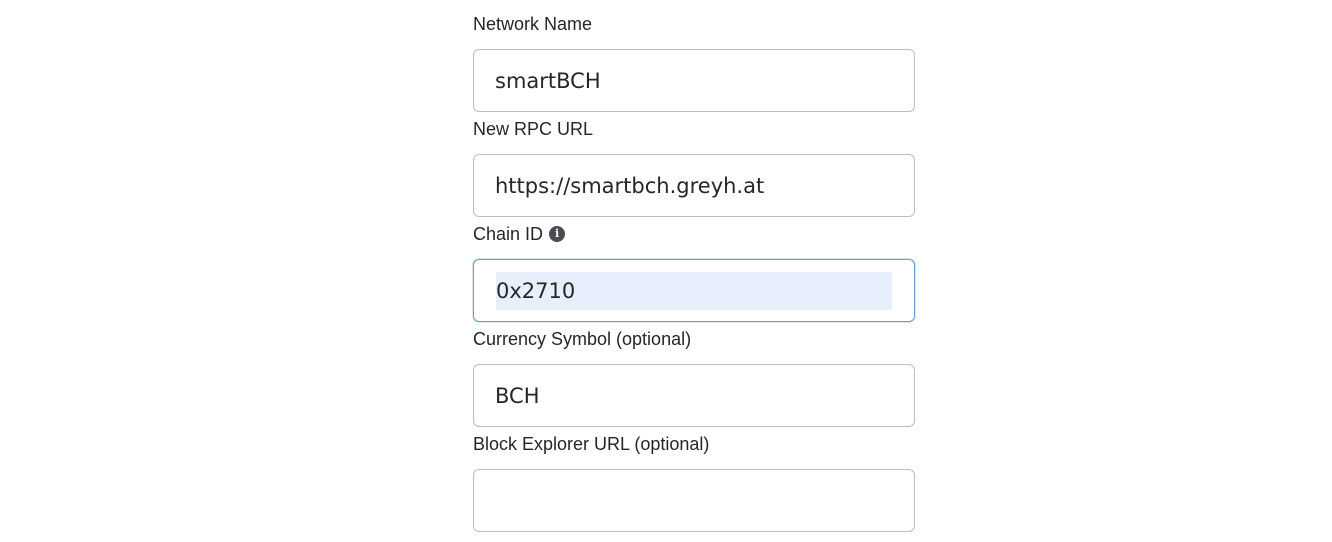 The width and height of the screenshot is (1332, 542). What do you see at coordinates (557, 234) in the screenshot?
I see `info-icon: i` at bounding box center [557, 234].